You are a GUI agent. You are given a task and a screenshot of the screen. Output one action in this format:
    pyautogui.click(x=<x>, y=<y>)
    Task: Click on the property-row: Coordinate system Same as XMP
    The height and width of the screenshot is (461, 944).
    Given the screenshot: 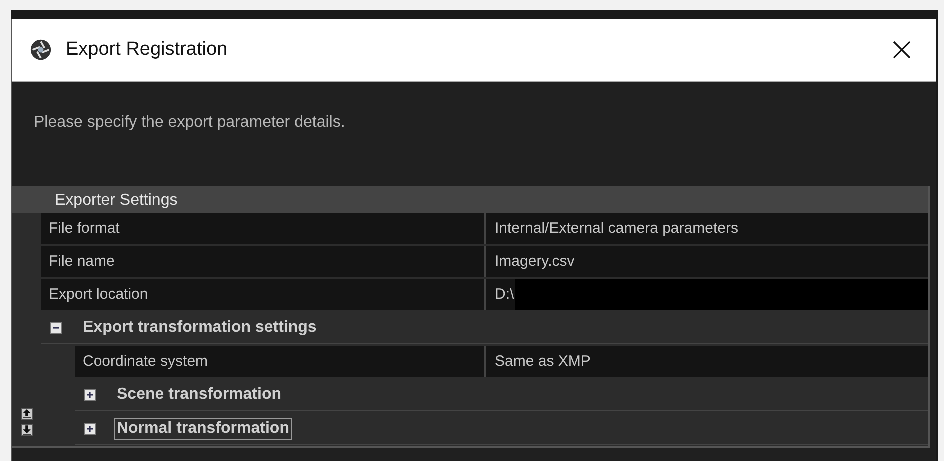 What is the action you would take?
    pyautogui.click(x=501, y=361)
    